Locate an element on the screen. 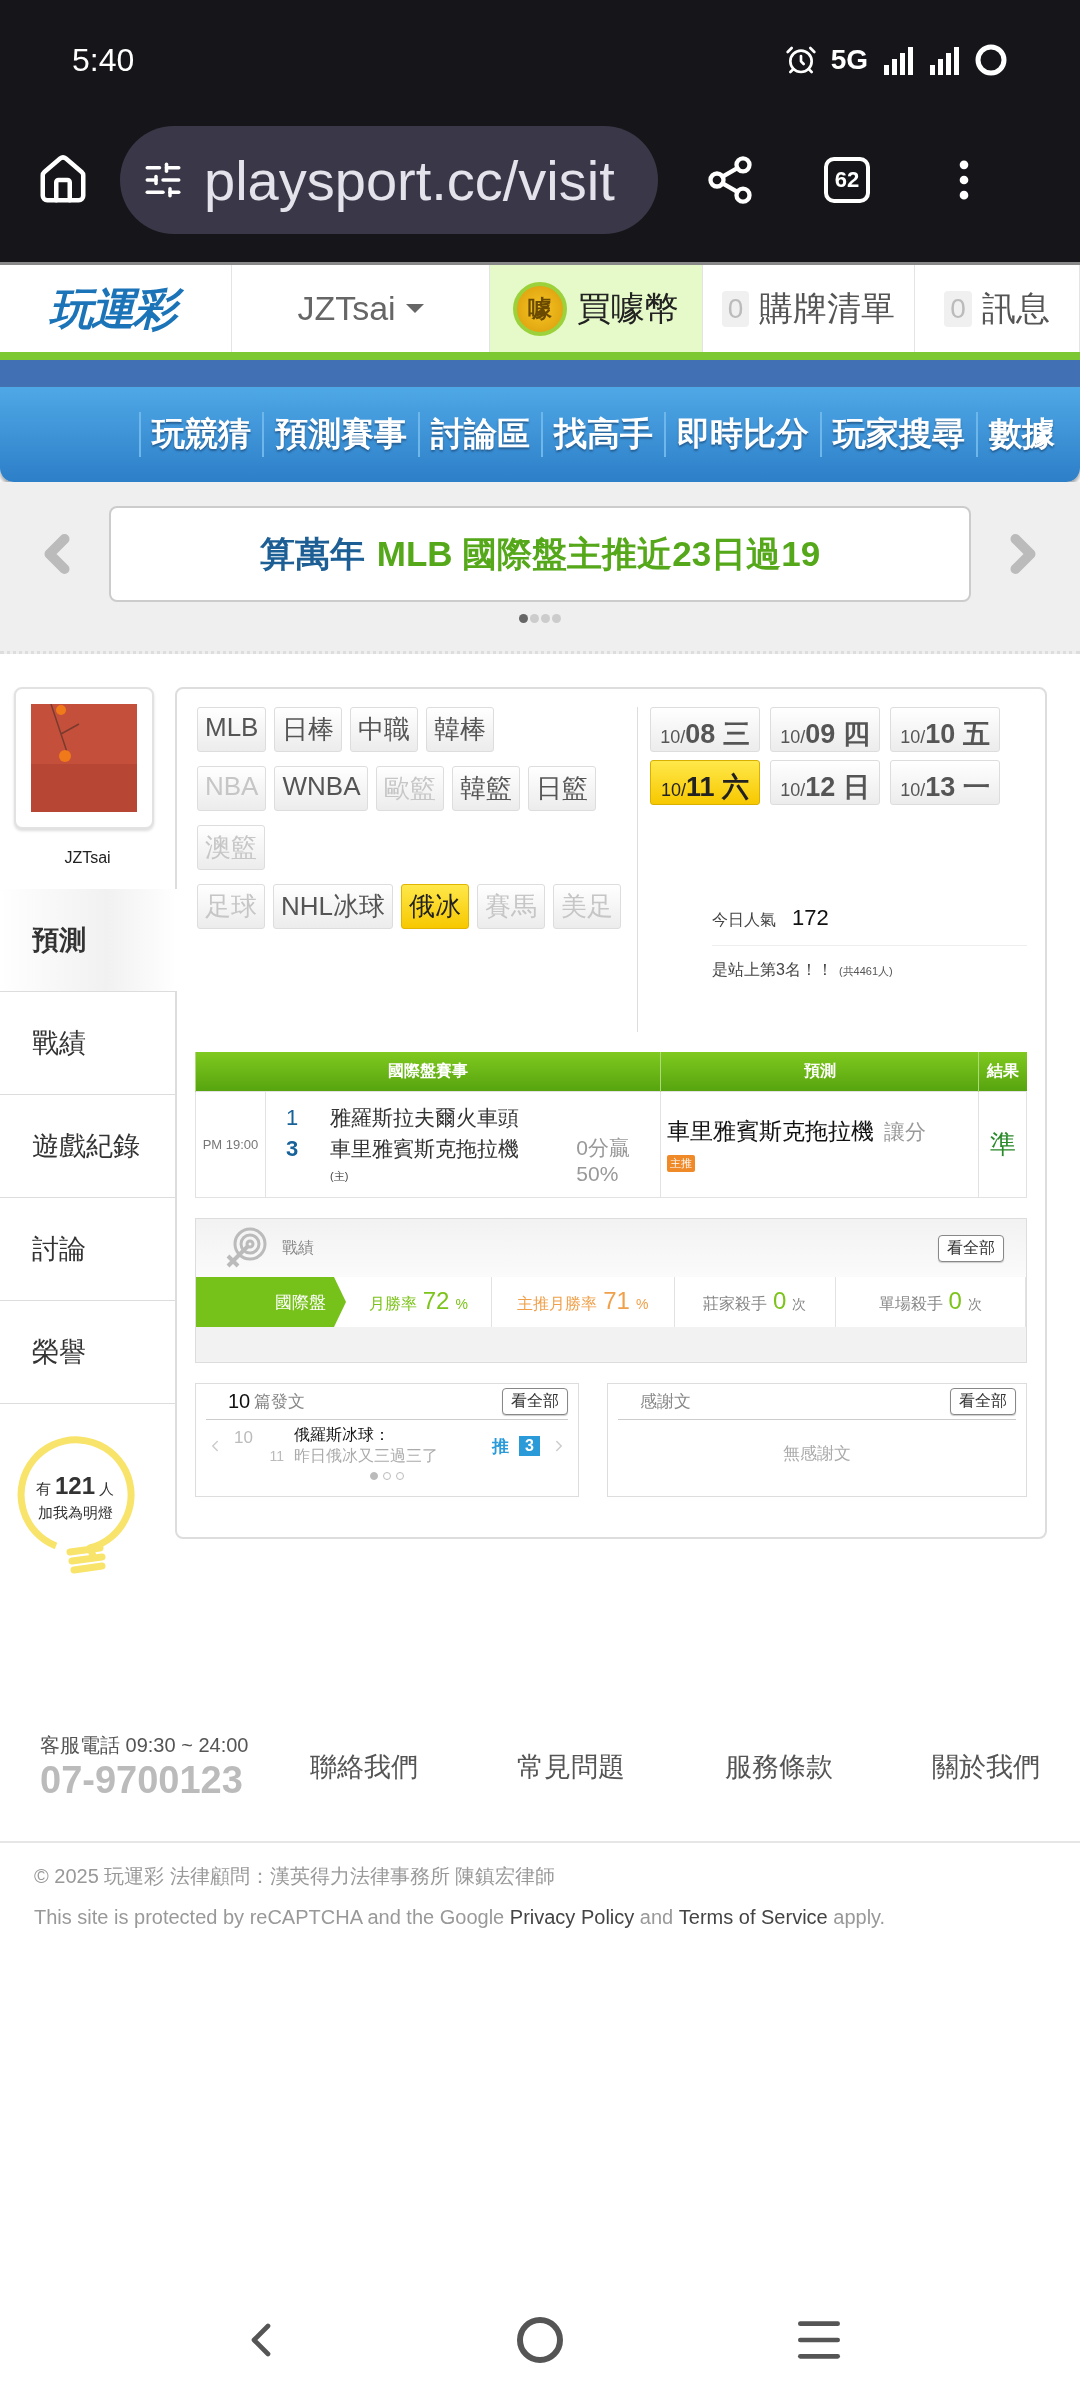 The width and height of the screenshot is (1080, 2392). date-button: 10/12 日 is located at coordinates (825, 782).